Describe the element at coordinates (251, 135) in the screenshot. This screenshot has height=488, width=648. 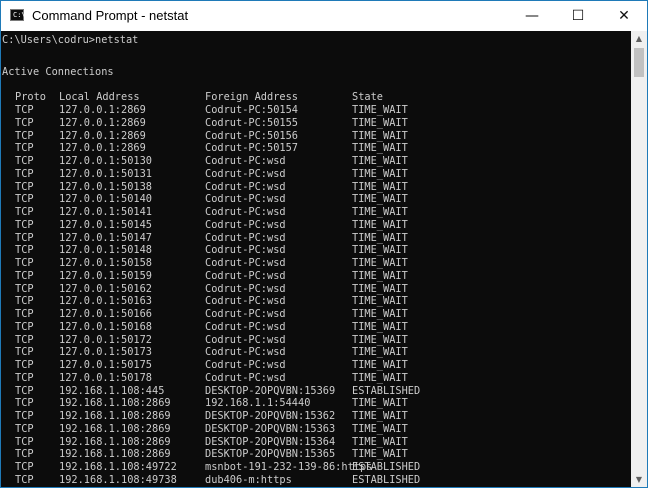
I see `foreign-address-cell: Codrut-PC:50156` at that location.